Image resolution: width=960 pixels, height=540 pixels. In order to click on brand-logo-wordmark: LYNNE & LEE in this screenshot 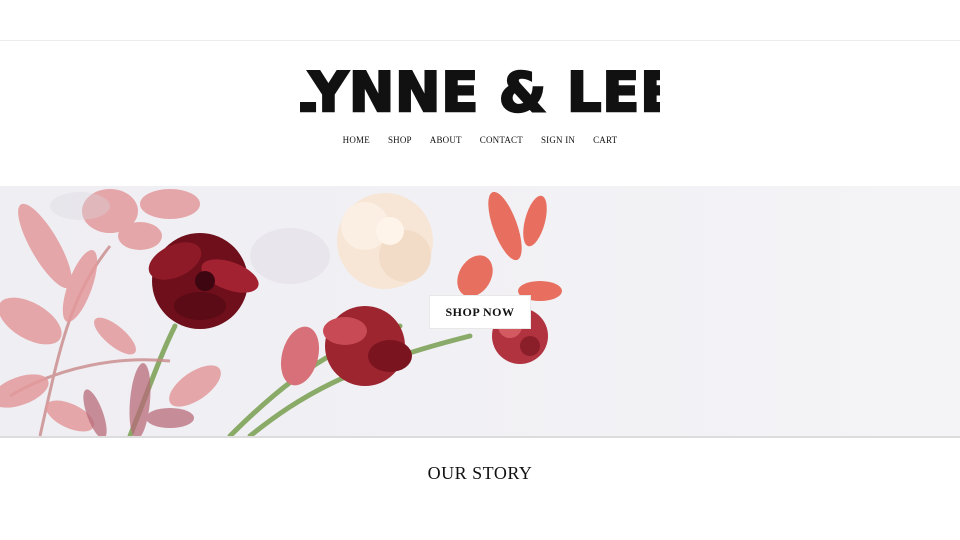, I will do `click(480, 93)`.